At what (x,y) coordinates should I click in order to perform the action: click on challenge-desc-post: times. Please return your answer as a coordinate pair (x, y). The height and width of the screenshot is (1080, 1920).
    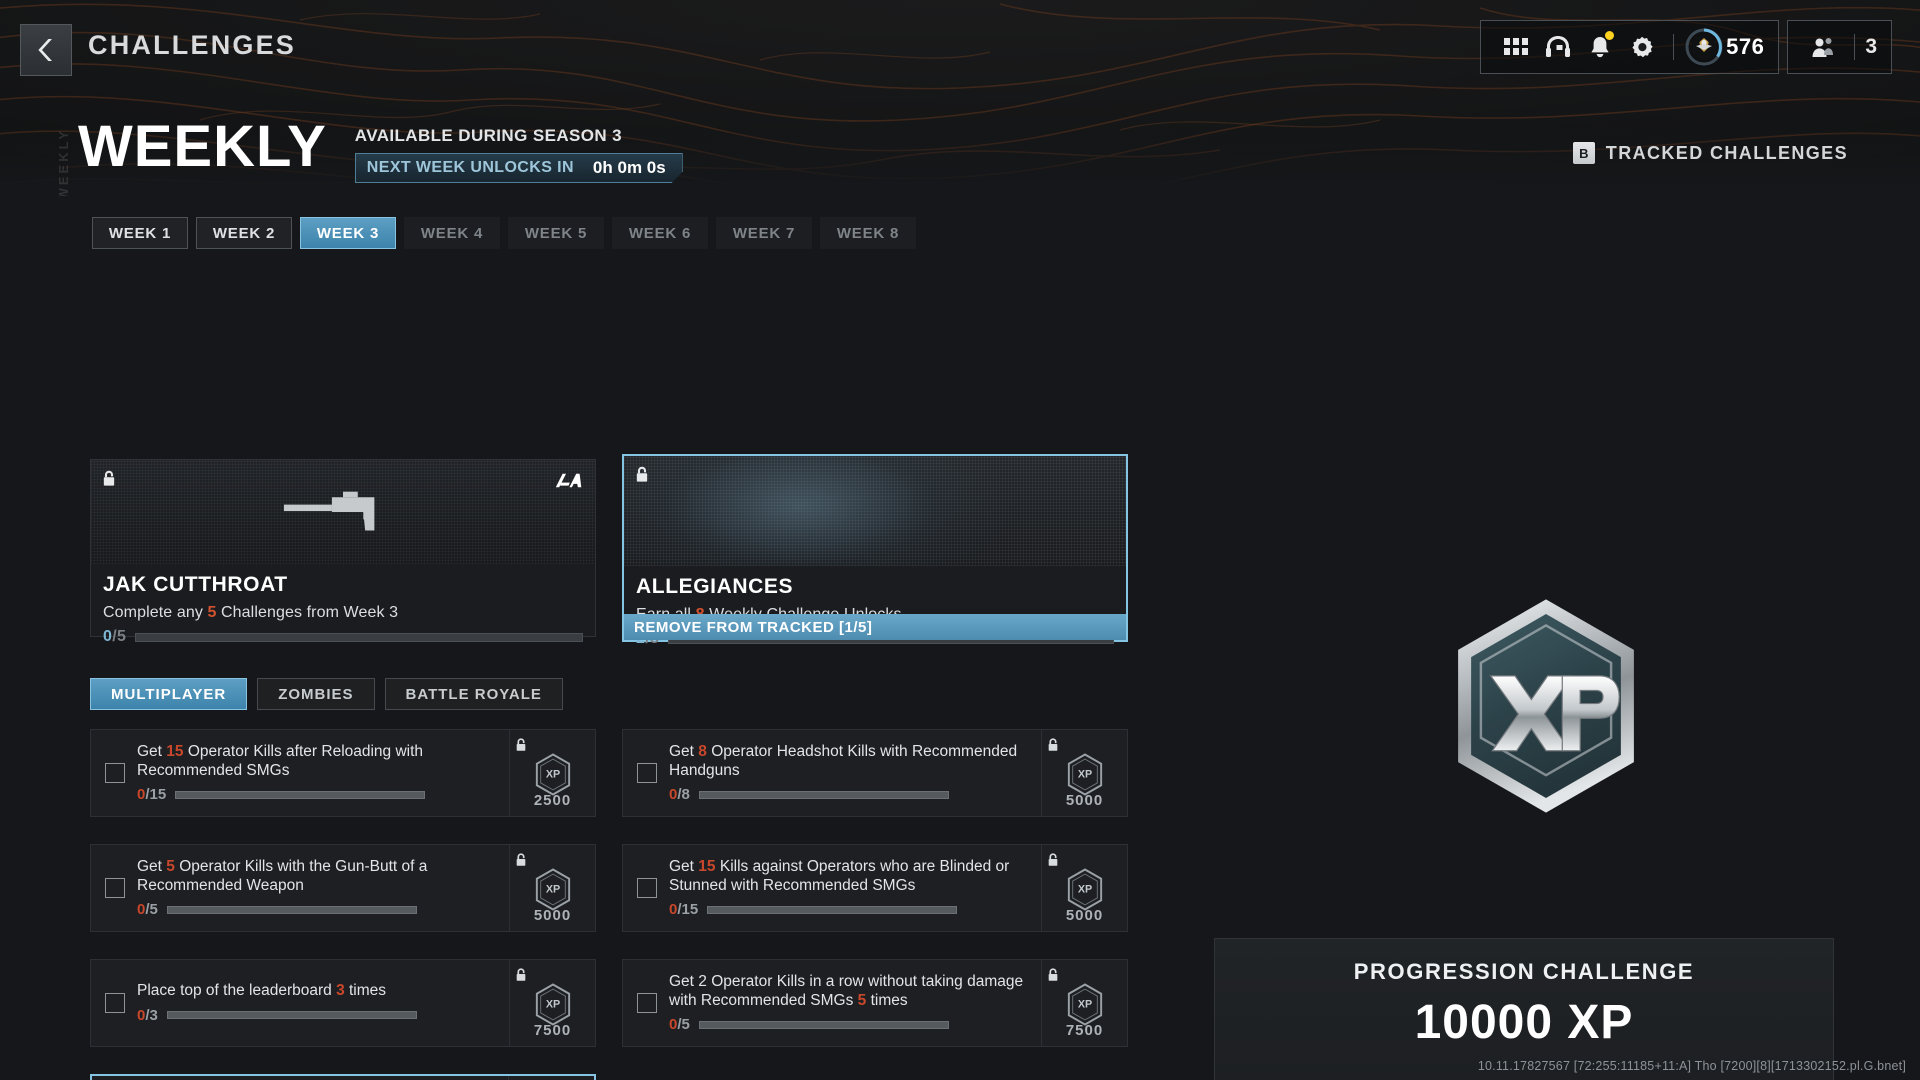
    Looking at the image, I should click on (365, 991).